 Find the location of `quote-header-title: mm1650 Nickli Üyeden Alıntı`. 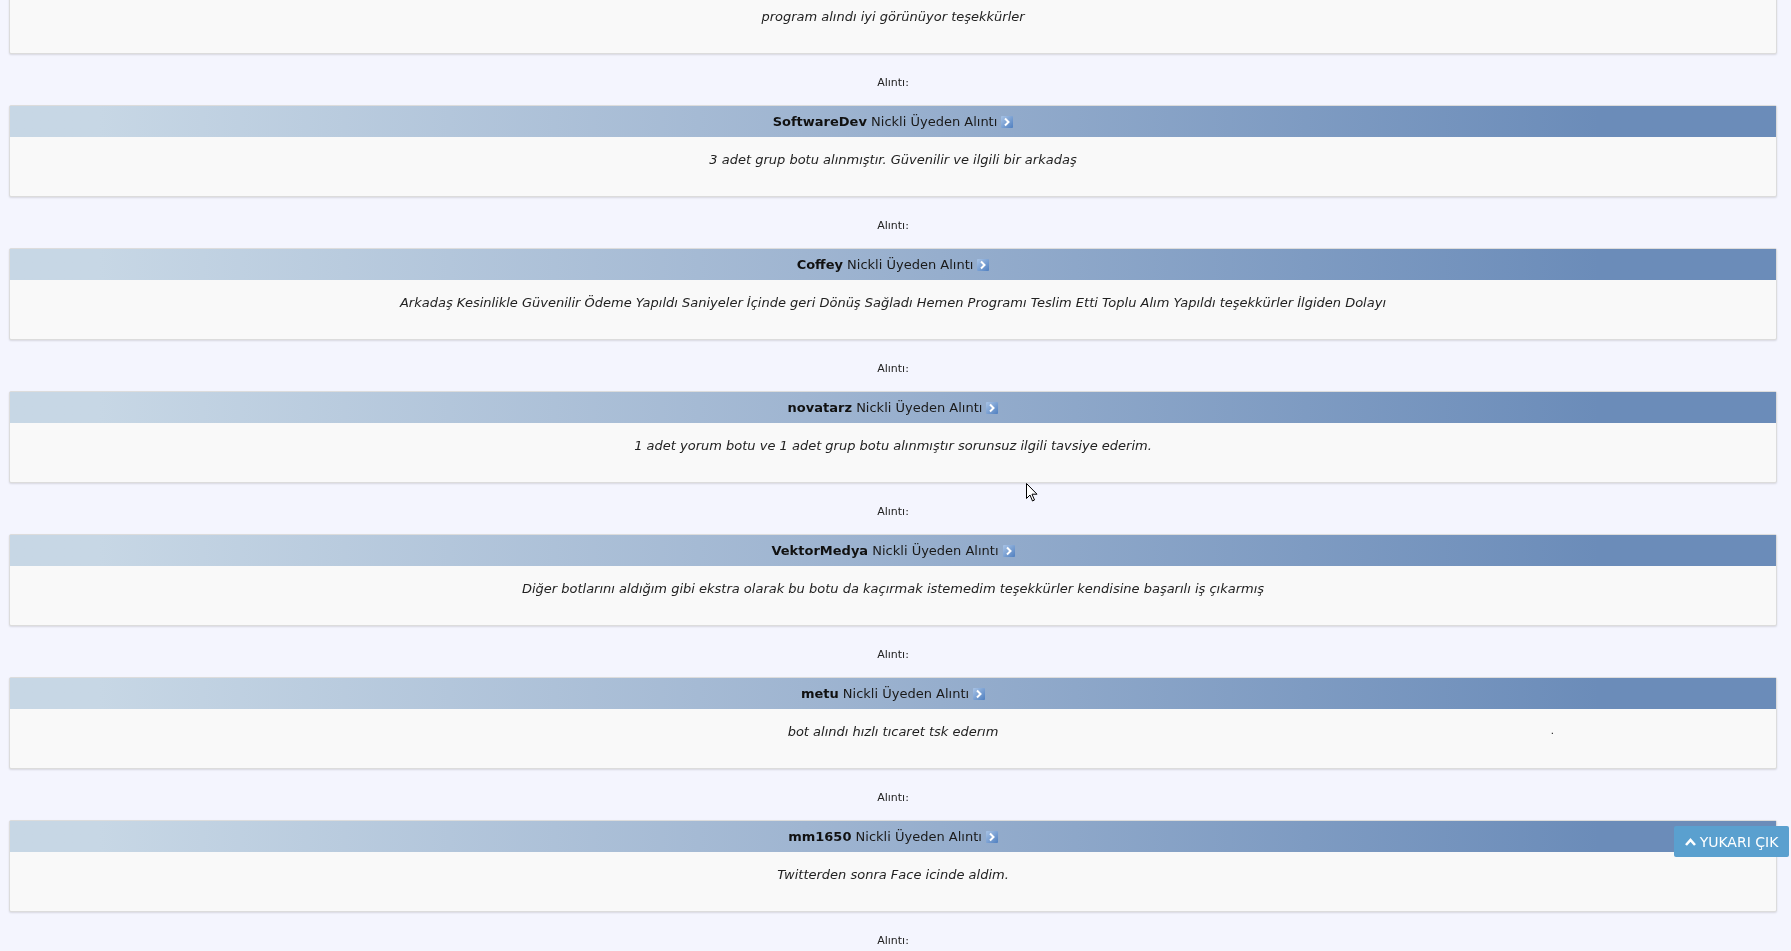

quote-header-title: mm1650 Nickli Üyeden Alıntı is located at coordinates (885, 836).